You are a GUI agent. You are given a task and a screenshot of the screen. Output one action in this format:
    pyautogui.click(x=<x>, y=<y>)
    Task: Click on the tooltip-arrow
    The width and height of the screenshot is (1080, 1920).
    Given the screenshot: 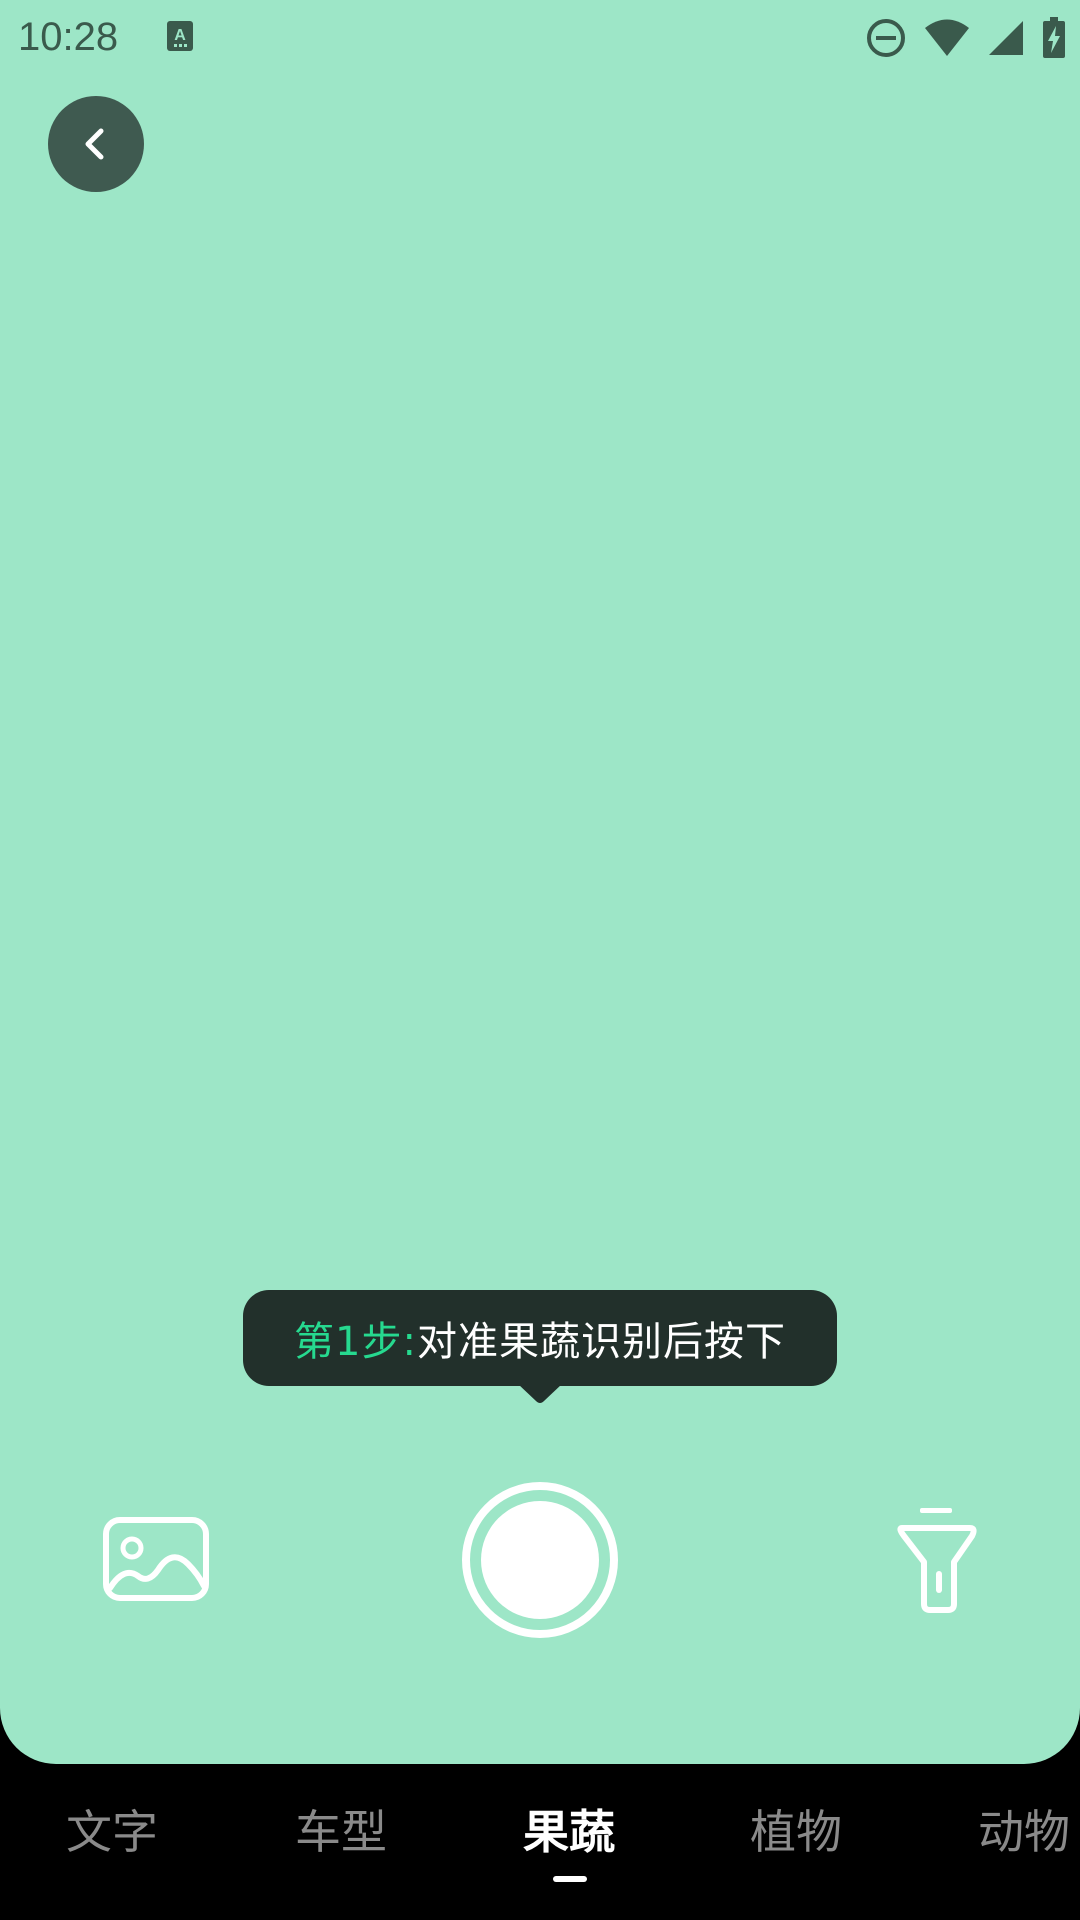 What is the action you would take?
    pyautogui.click(x=540, y=1393)
    